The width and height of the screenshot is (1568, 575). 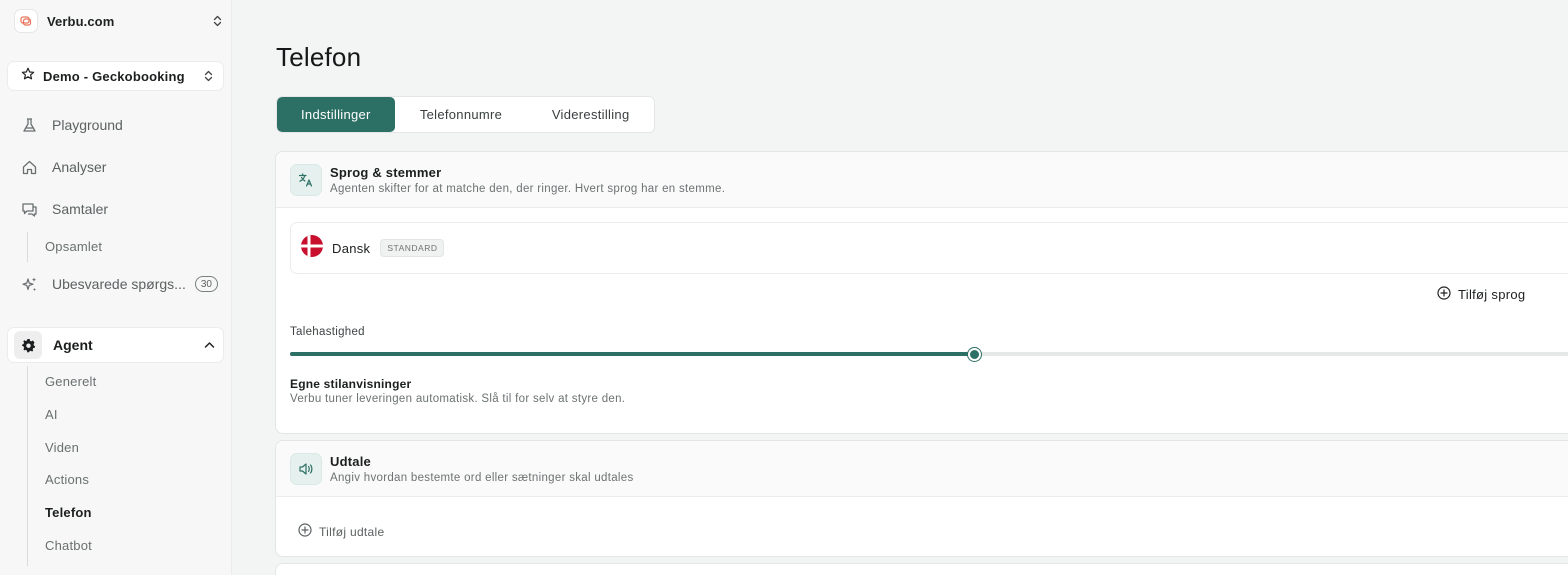 I want to click on agent-label: Agent, so click(x=73, y=345).